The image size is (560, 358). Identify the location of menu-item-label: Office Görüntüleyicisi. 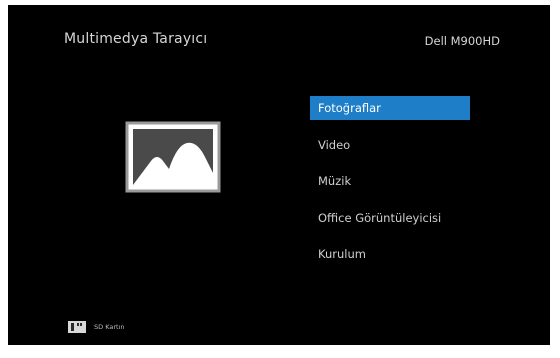
(380, 217).